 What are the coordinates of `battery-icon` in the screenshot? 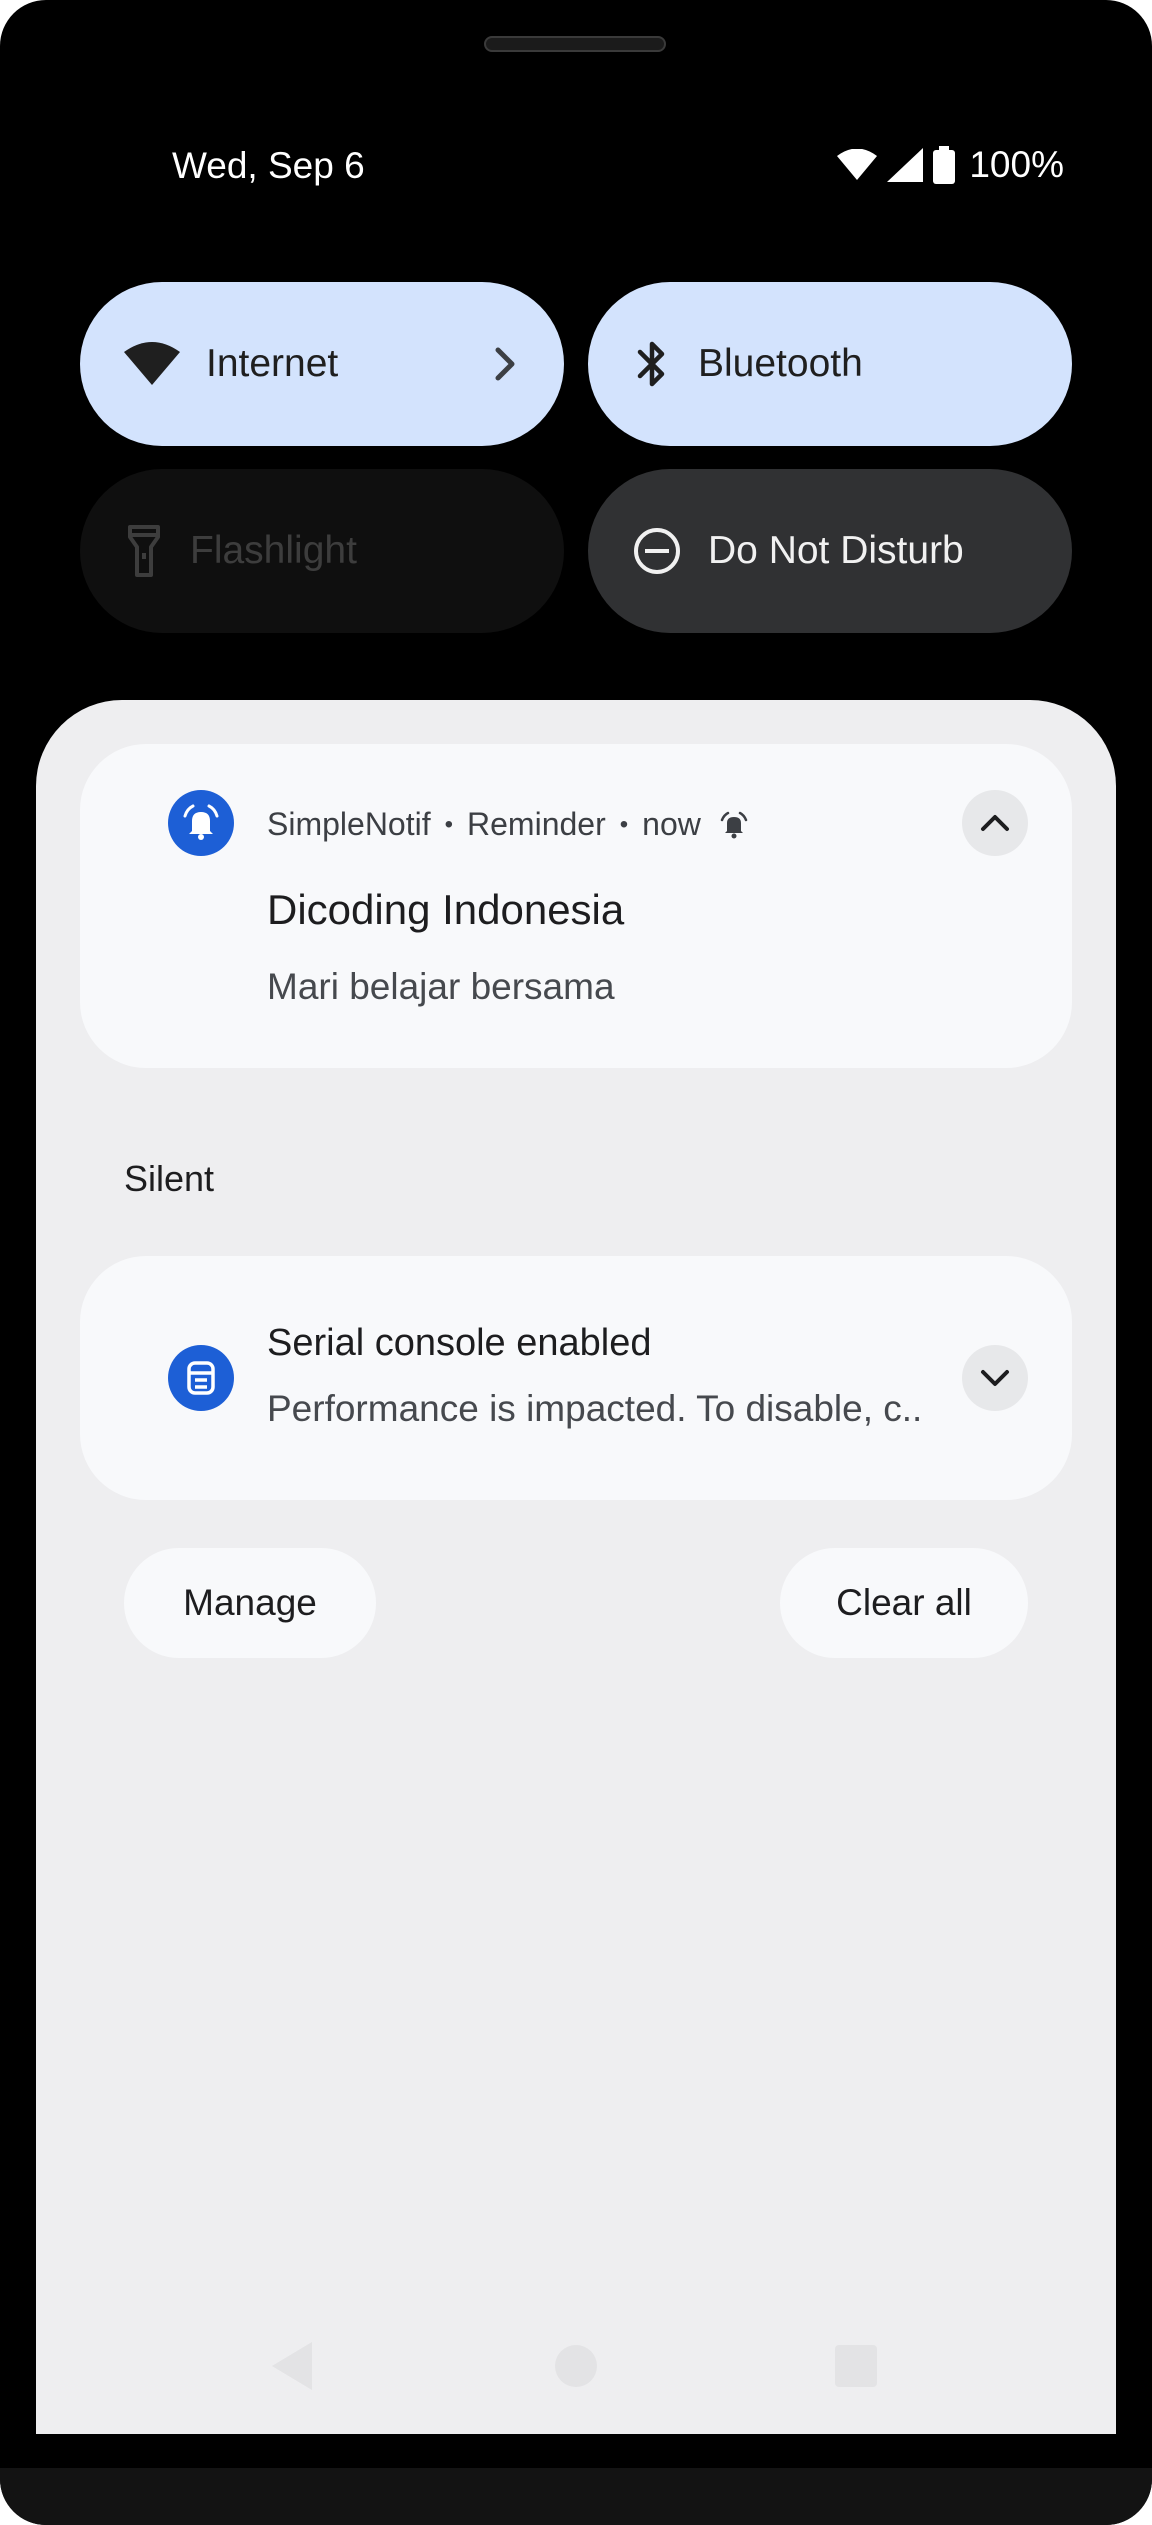 It's located at (944, 165).